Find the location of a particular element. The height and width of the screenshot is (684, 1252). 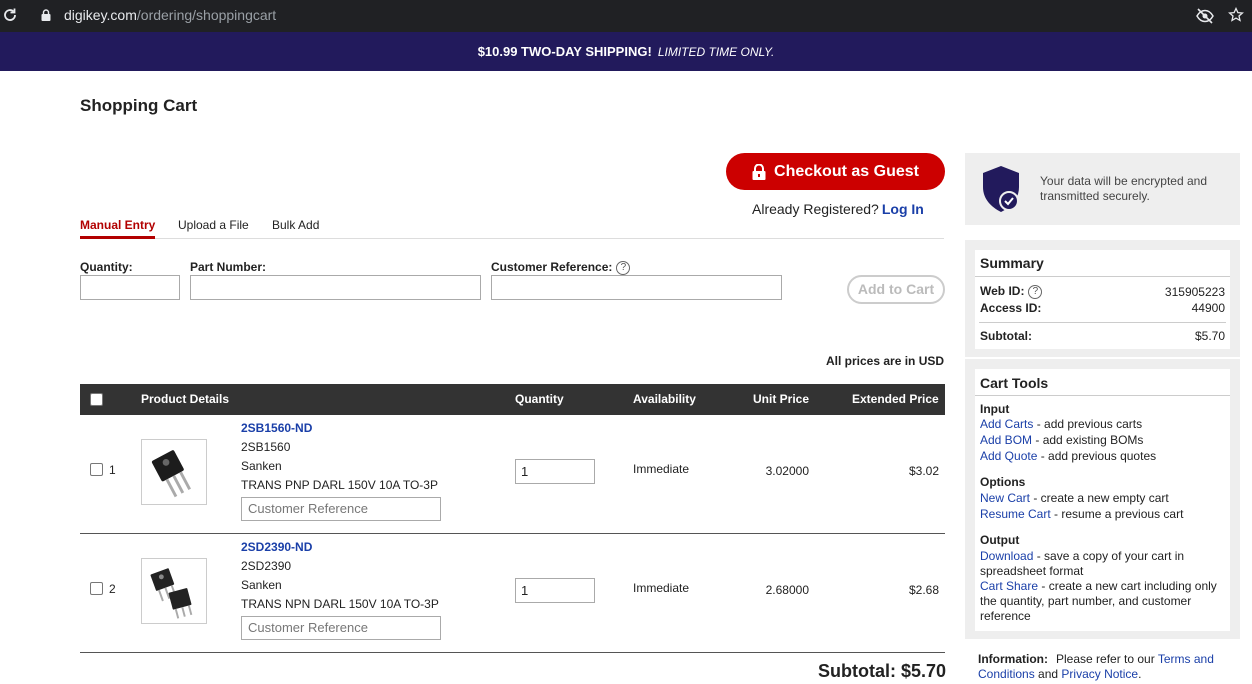

customer-reference-label: Customer Reference:? is located at coordinates (561, 267).